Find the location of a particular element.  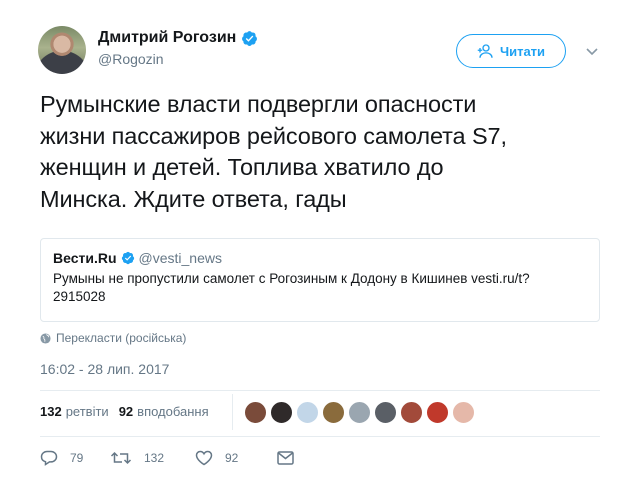

author-name-row: Дмитрий Рогозин is located at coordinates (178, 38).